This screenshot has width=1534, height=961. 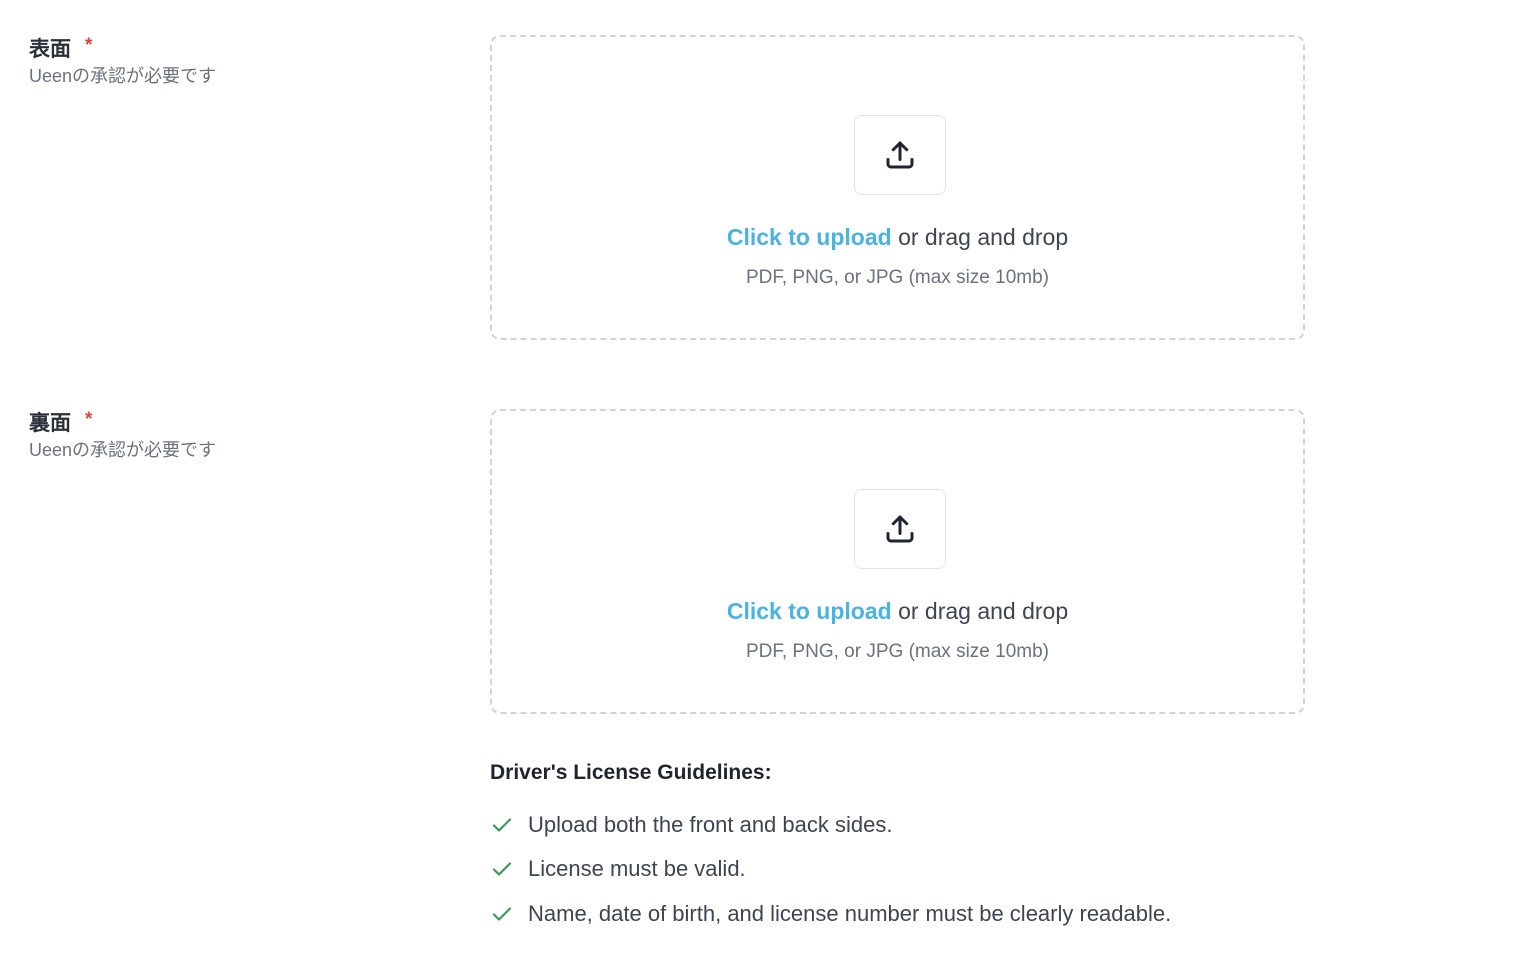 What do you see at coordinates (980, 611) in the screenshot?
I see `back-drag-drop-text: or drag and drop` at bounding box center [980, 611].